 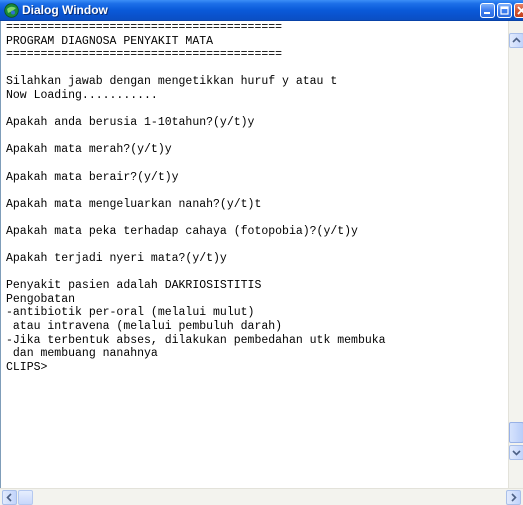 What do you see at coordinates (89, 150) in the screenshot?
I see `console-line: Apakah mata merah?(y/t)y` at bounding box center [89, 150].